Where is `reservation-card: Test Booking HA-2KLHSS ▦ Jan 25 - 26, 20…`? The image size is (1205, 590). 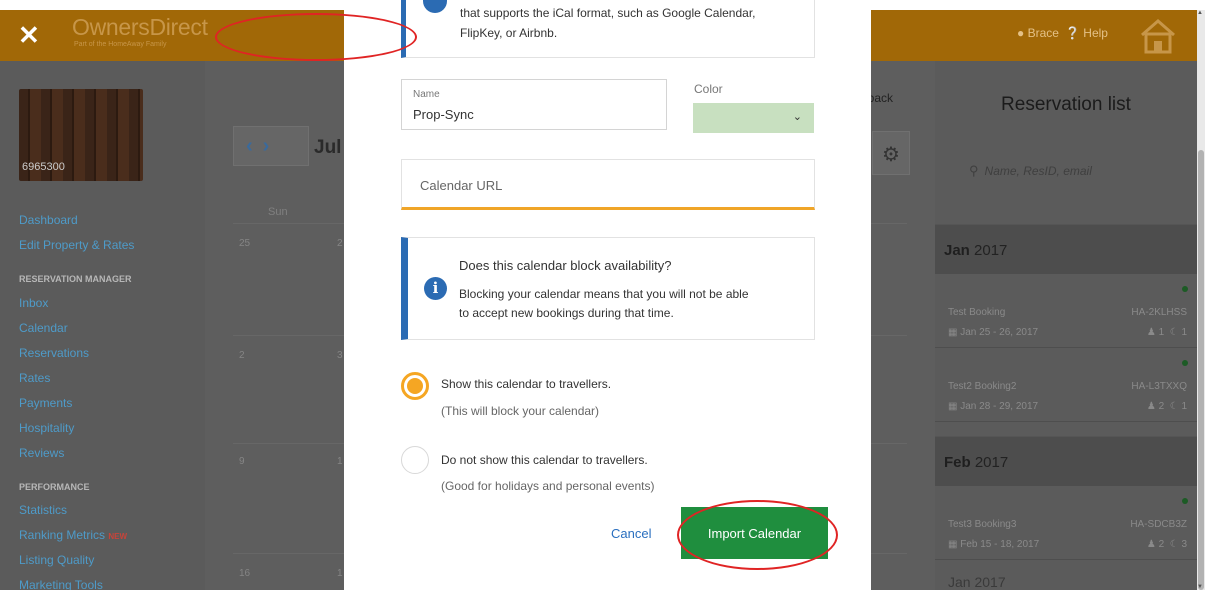 reservation-card: Test Booking HA-2KLHSS ▦ Jan 25 - 26, 20… is located at coordinates (1066, 311).